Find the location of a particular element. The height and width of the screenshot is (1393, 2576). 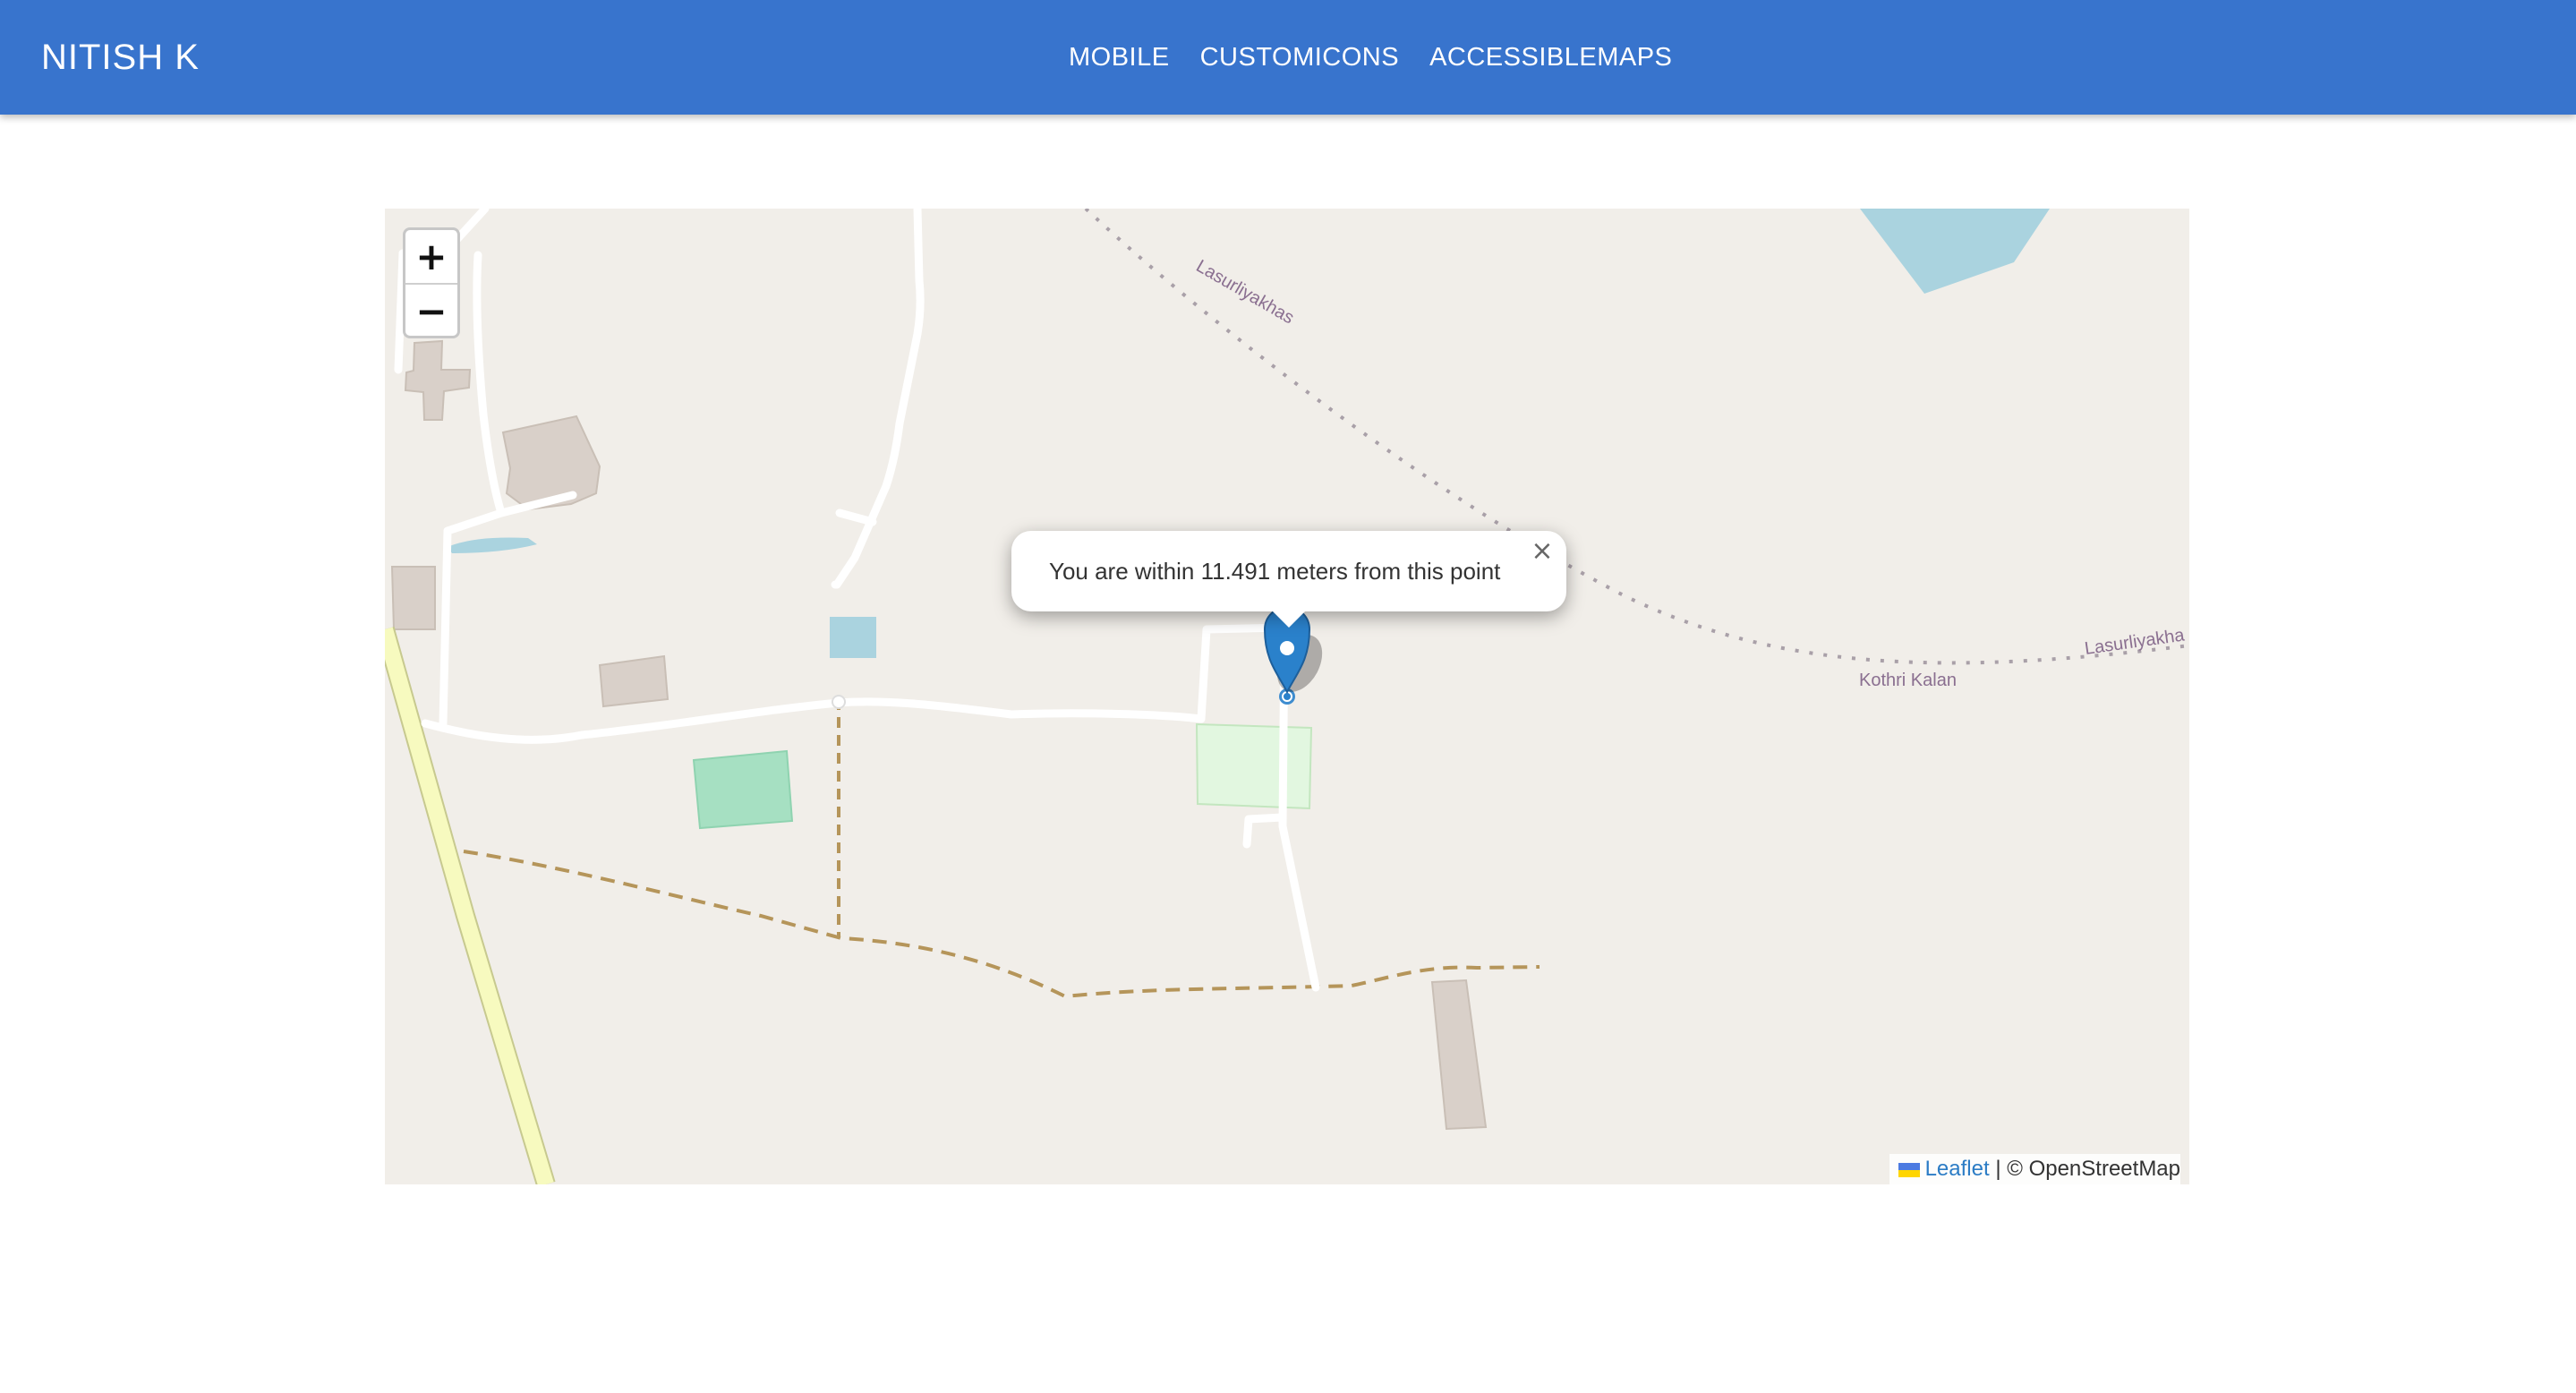

osm-attribution: © OpenStreetMap is located at coordinates (2093, 1169).